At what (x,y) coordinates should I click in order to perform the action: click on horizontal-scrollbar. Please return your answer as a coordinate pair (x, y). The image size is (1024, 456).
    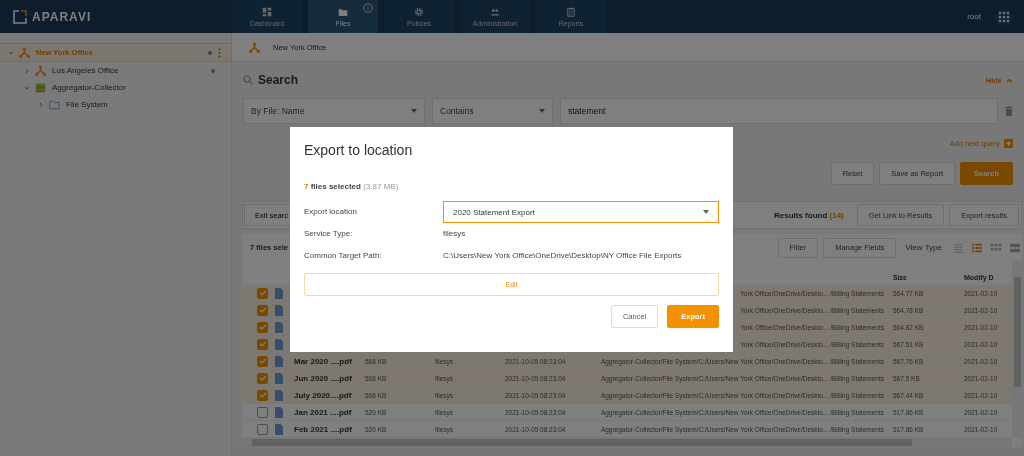
    Looking at the image, I should click on (627, 442).